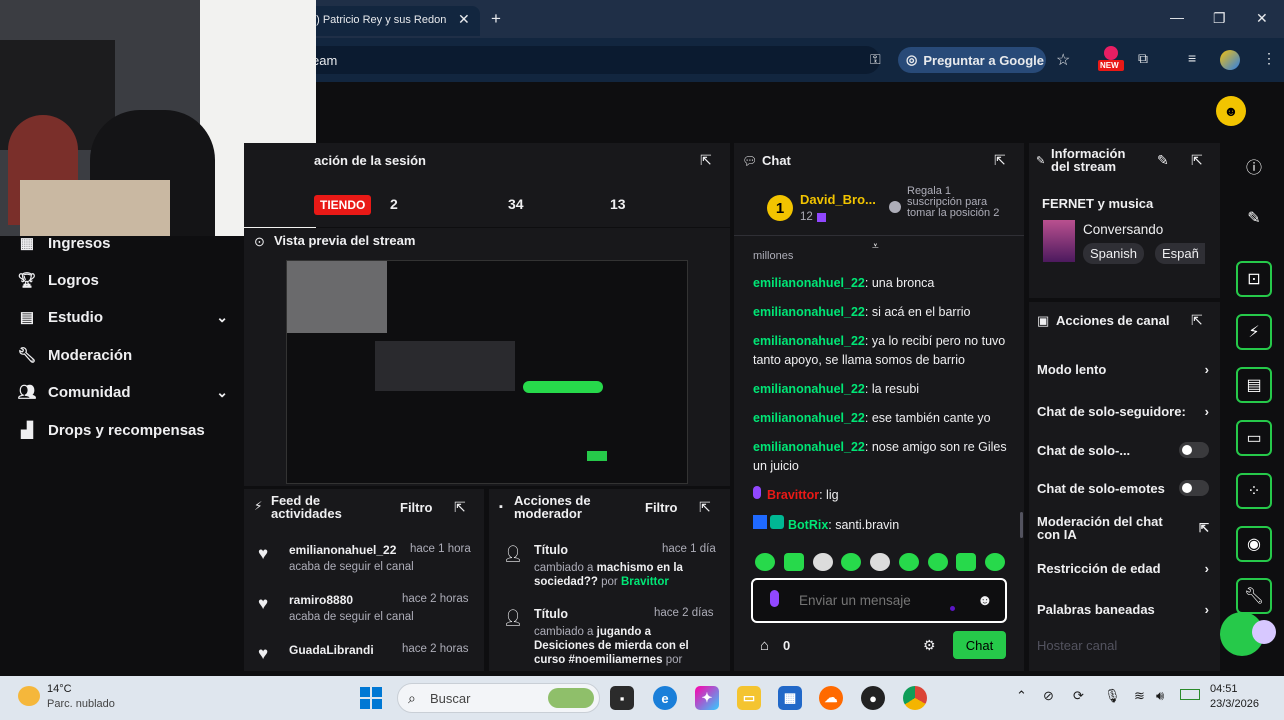 Image resolution: width=1284 pixels, height=720 pixels. I want to click on new-tab-icon: +, so click(496, 19).